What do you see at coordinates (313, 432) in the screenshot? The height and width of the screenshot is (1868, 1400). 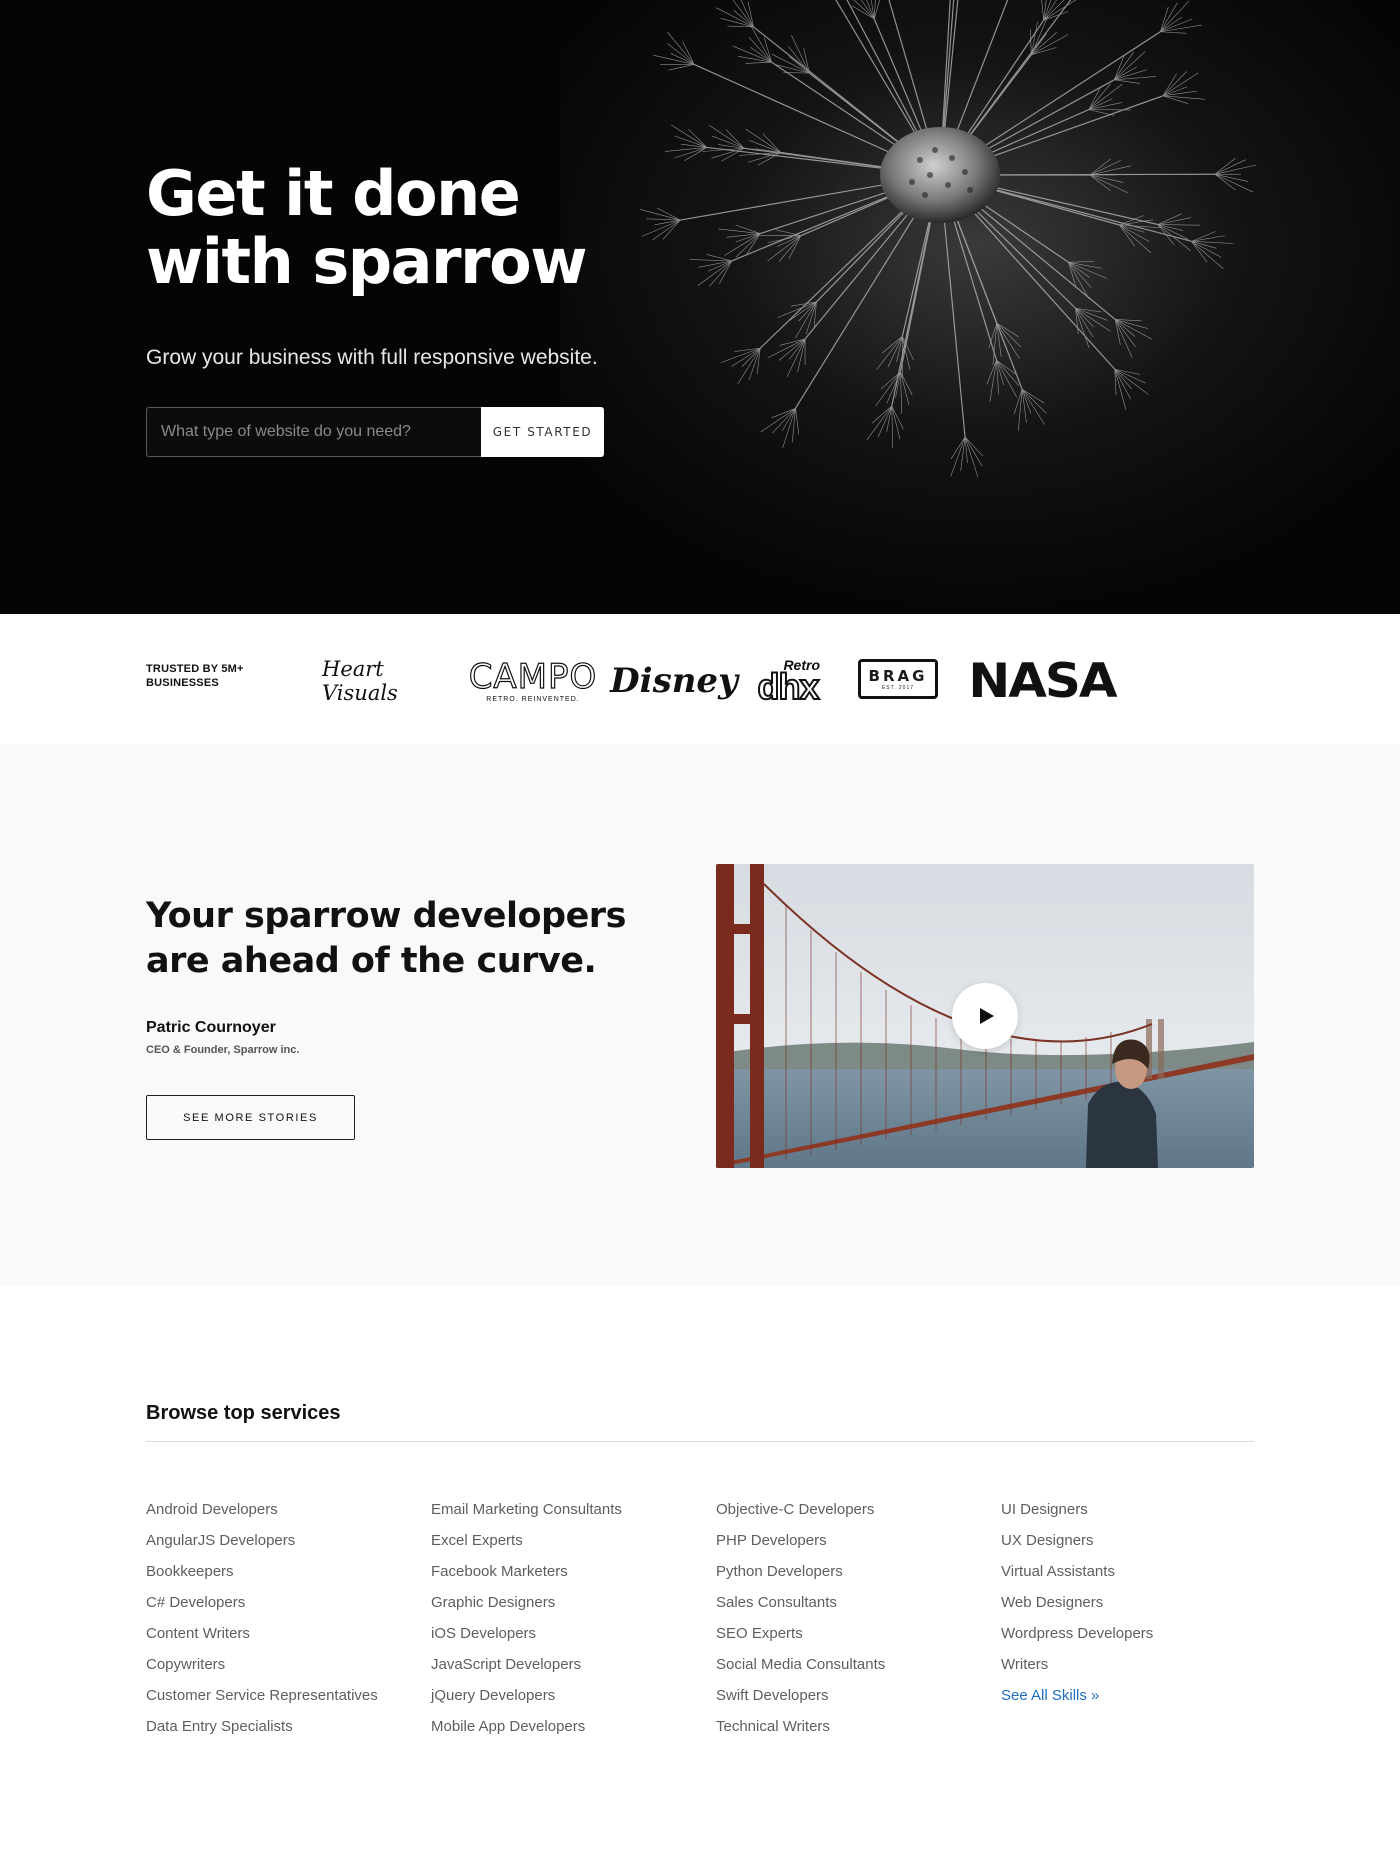 I see `website-type-input` at bounding box center [313, 432].